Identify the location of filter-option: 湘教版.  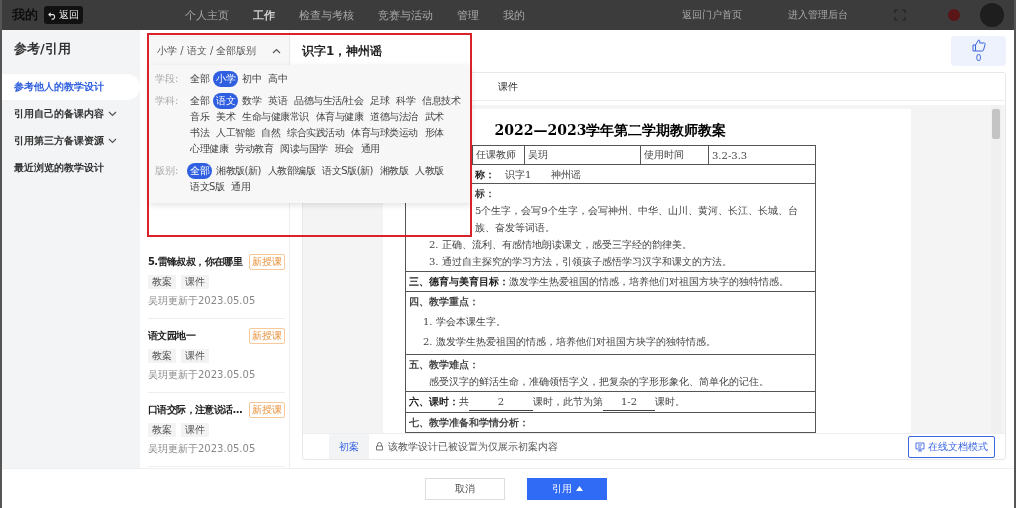
(394, 171).